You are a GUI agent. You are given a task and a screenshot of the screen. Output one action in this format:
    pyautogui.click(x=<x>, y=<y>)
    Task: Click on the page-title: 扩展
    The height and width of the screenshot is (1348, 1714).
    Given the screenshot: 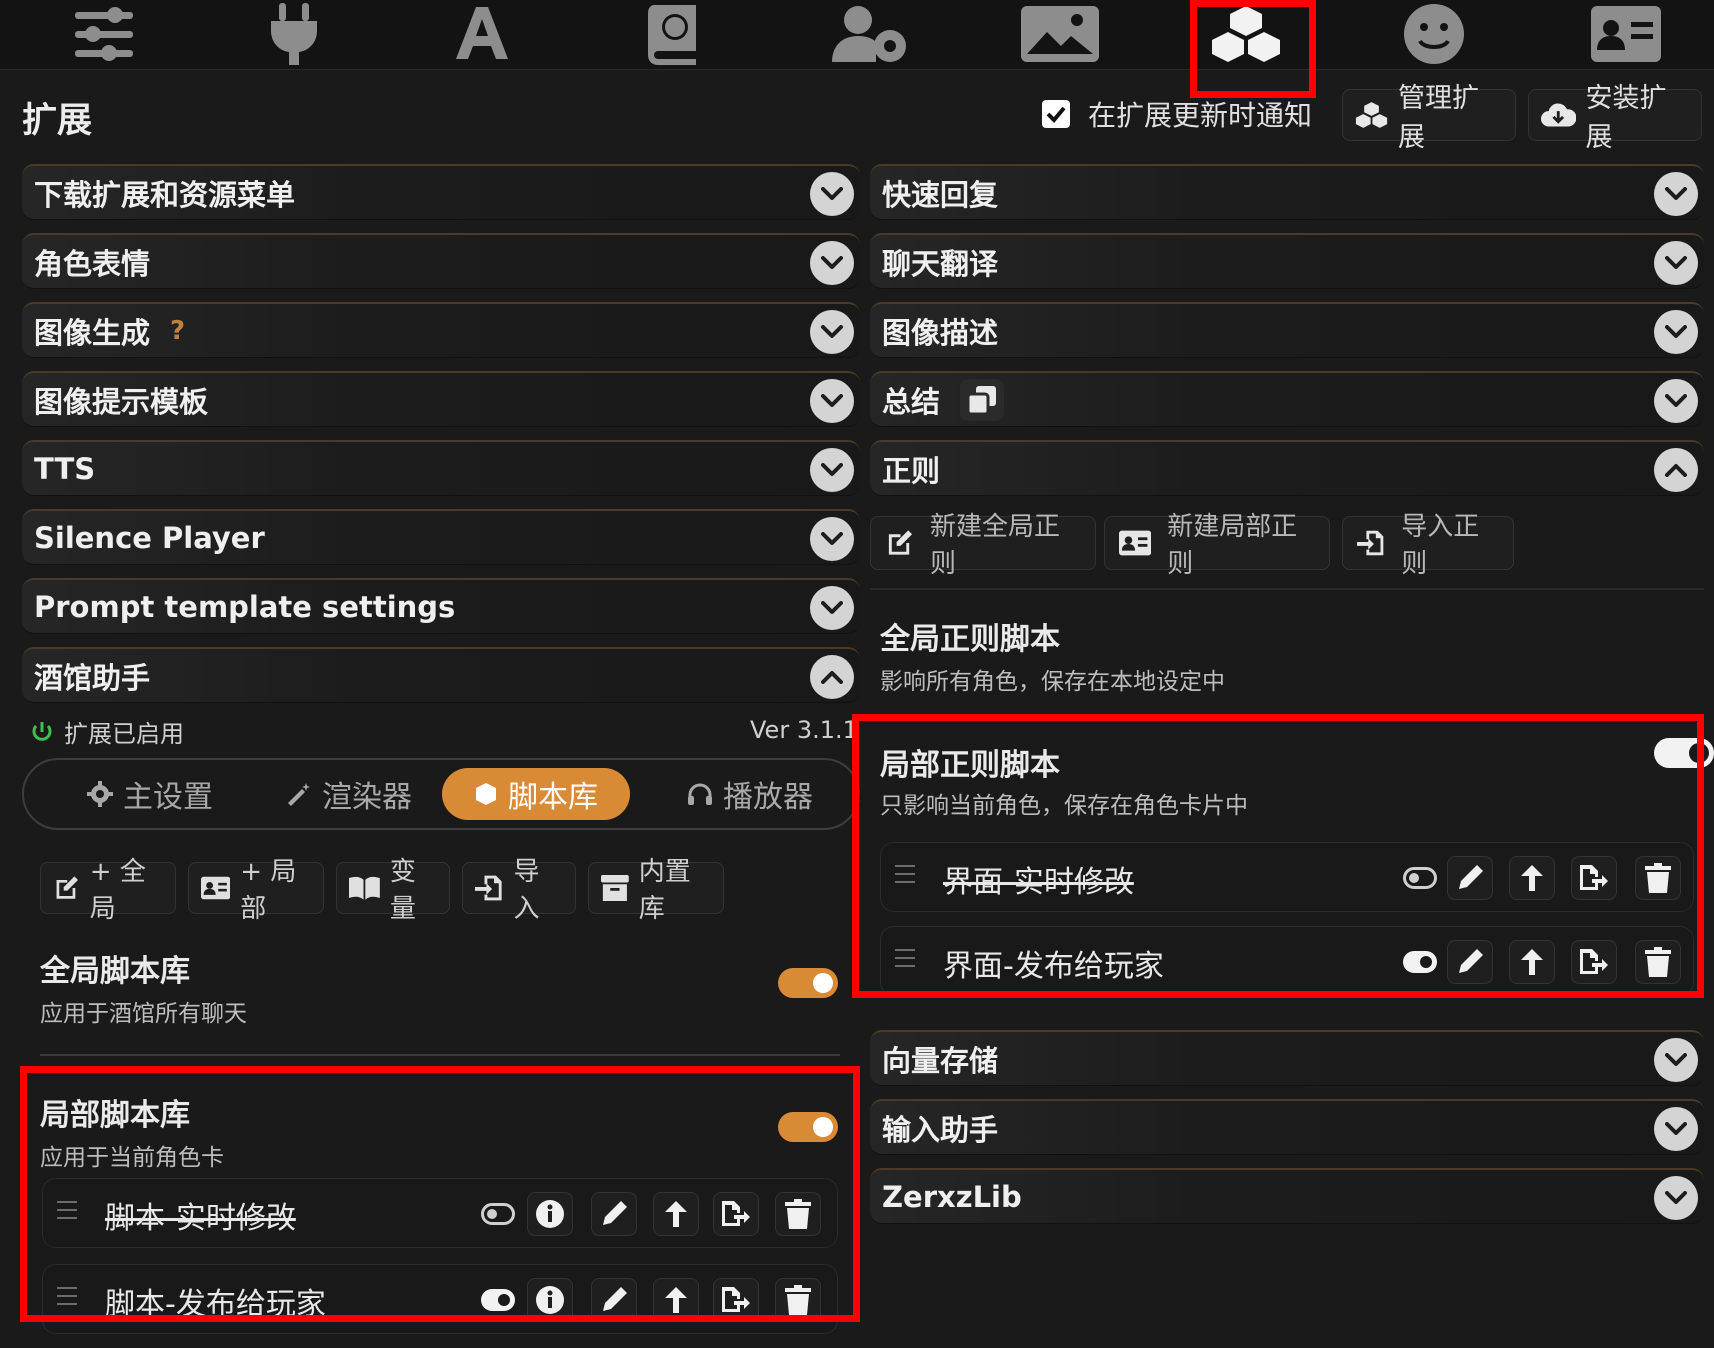 What is the action you would take?
    pyautogui.click(x=57, y=121)
    